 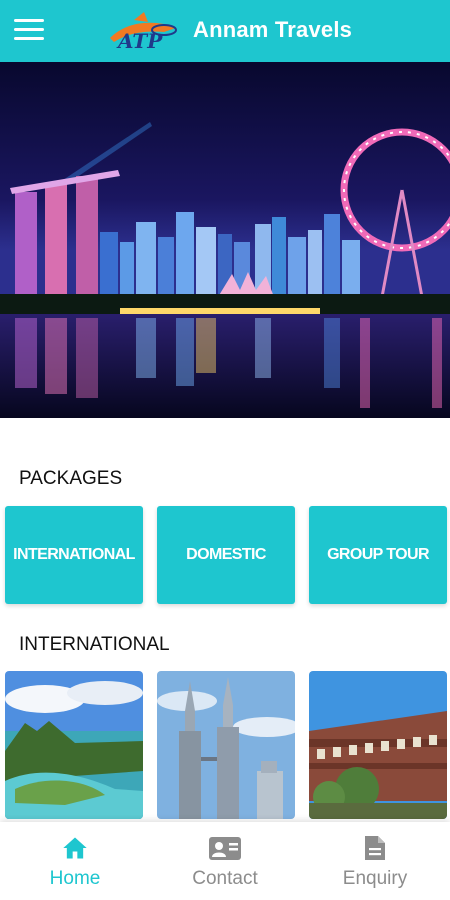 What do you see at coordinates (75, 861) in the screenshot?
I see `nav-home: Home` at bounding box center [75, 861].